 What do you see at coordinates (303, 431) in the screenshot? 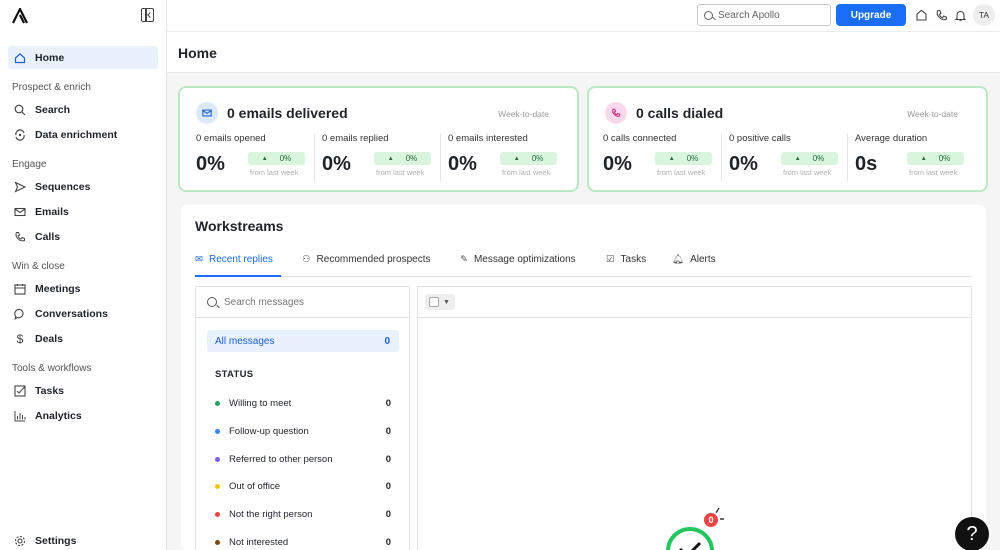
I see `status-follow-up-question: Follow-up question 0` at bounding box center [303, 431].